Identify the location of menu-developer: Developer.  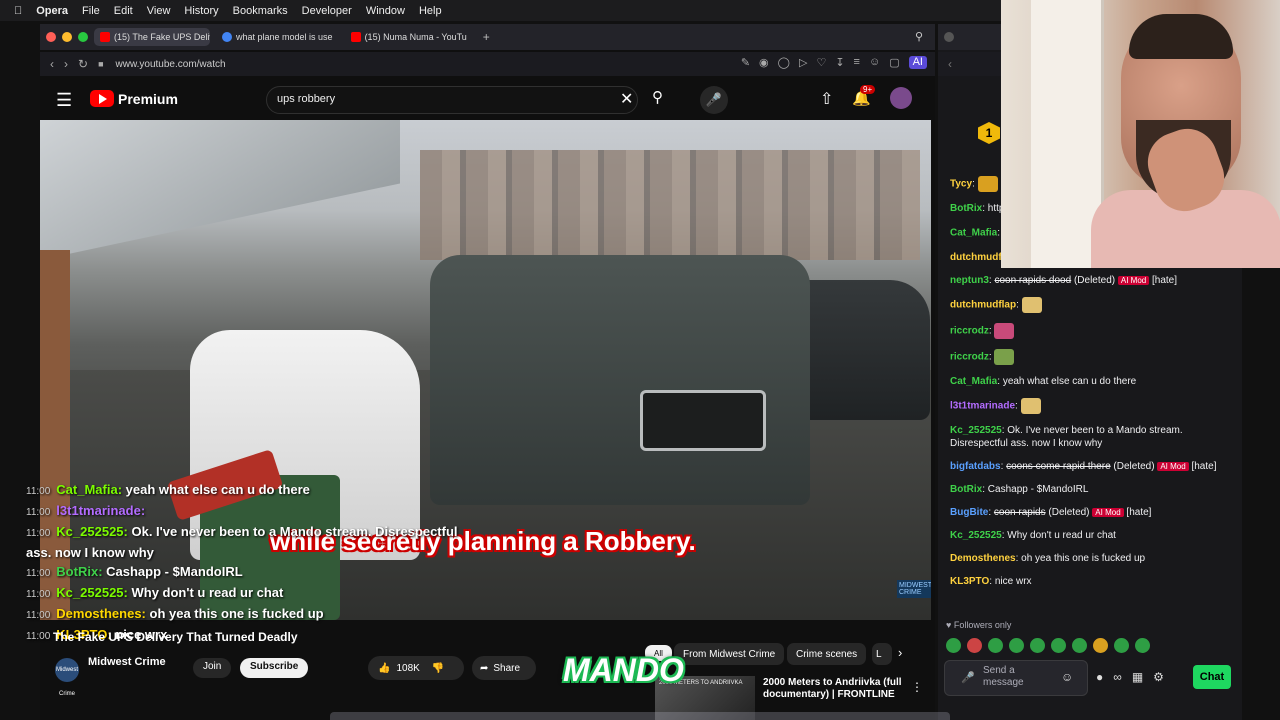
(327, 11).